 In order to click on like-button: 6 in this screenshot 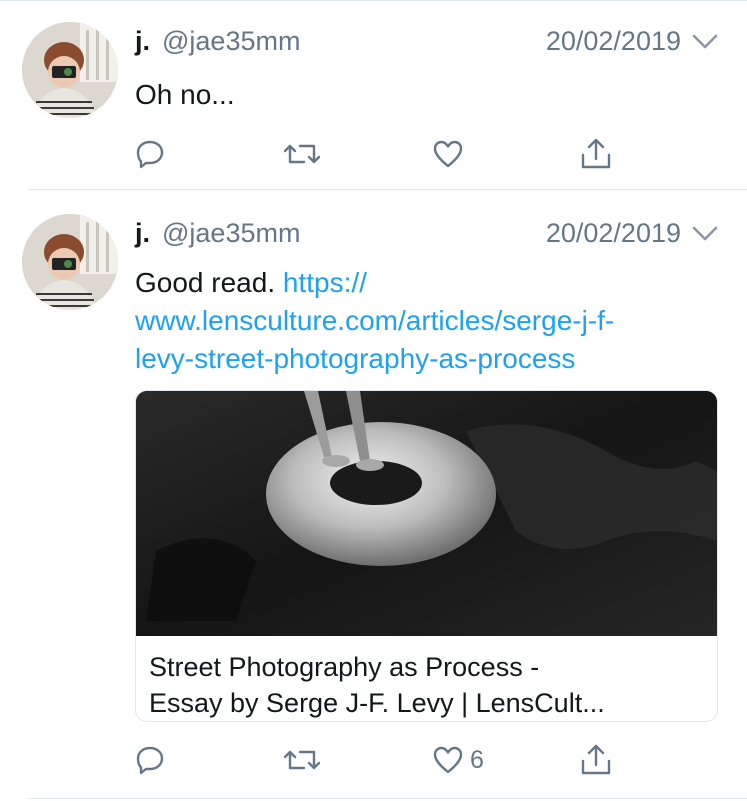, I will do `click(458, 760)`.